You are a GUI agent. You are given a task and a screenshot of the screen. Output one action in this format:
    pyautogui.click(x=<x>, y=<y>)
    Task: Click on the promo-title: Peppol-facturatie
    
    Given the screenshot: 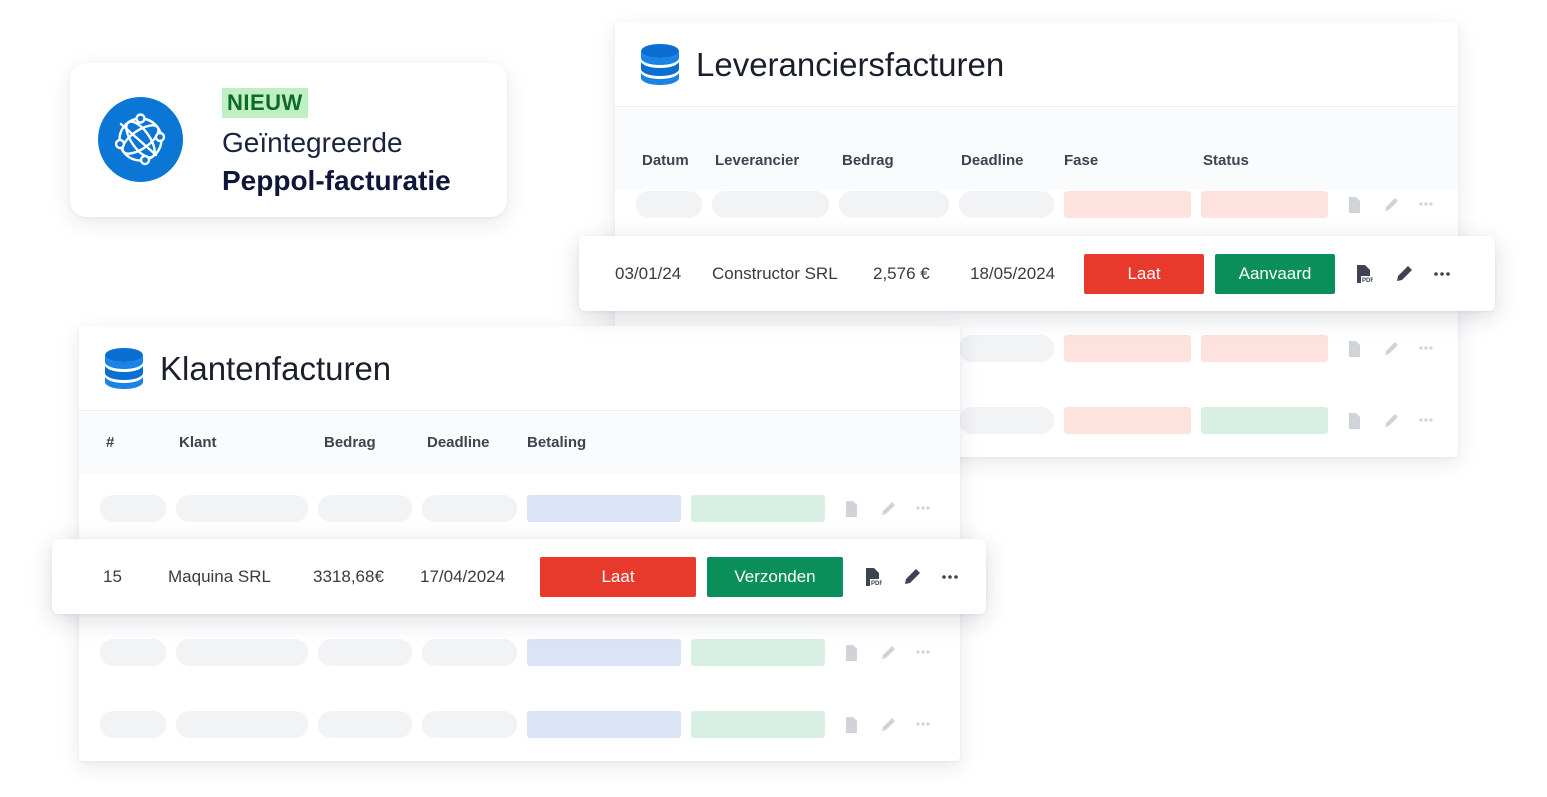 What is the action you would take?
    pyautogui.click(x=336, y=180)
    